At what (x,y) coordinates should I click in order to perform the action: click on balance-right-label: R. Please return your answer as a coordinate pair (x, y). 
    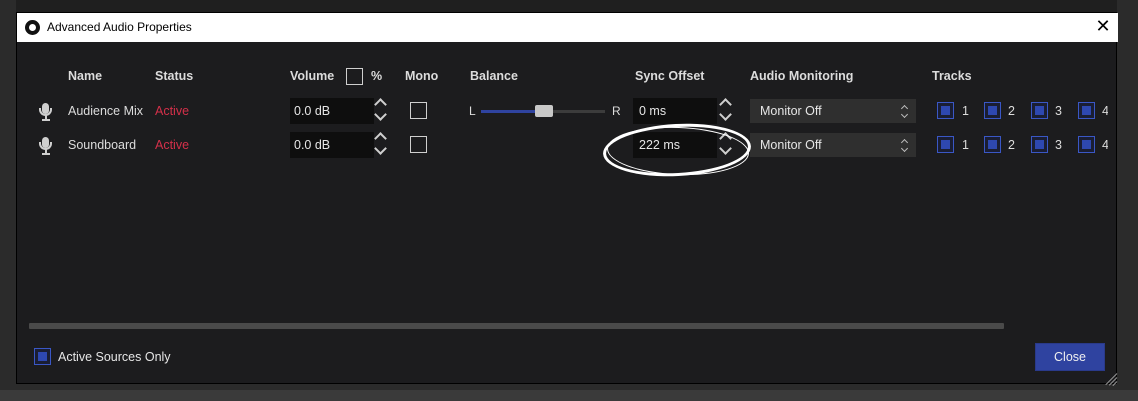
    Looking at the image, I should click on (616, 111).